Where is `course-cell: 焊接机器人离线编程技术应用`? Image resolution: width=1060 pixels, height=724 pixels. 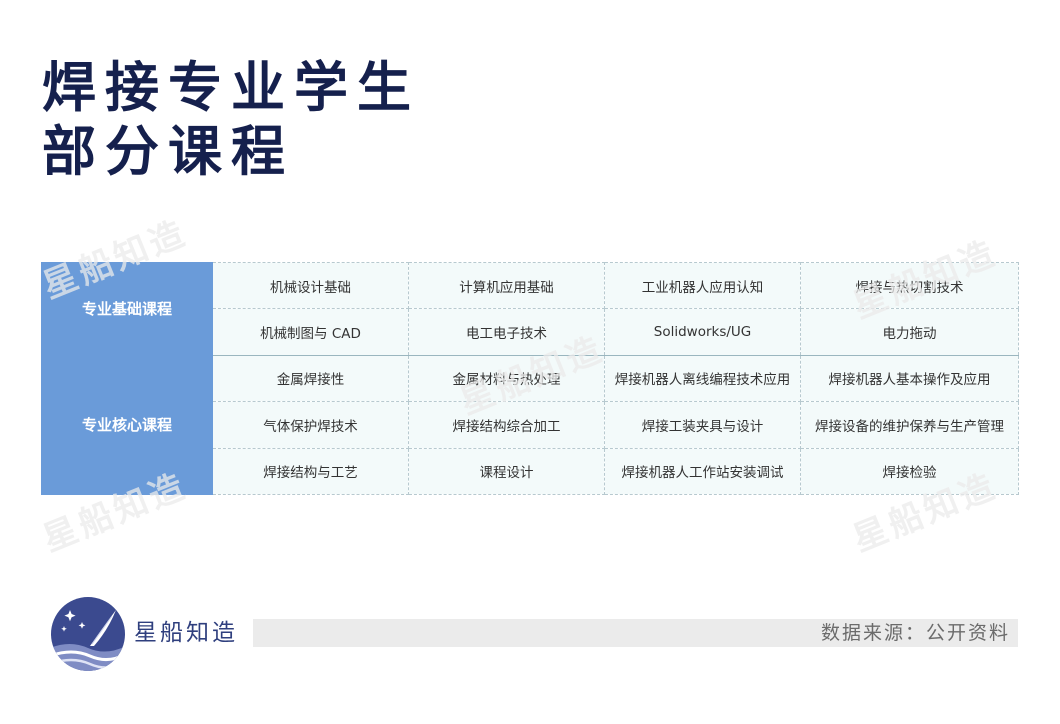
course-cell: 焊接机器人离线编程技术应用 is located at coordinates (702, 378).